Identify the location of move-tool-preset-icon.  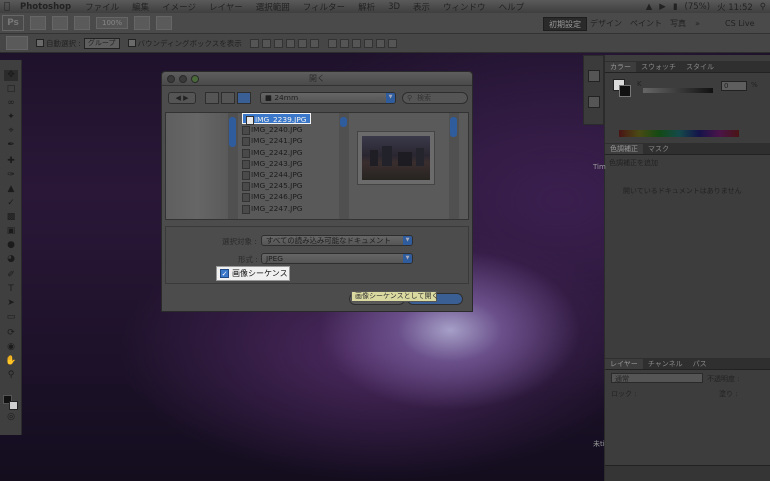
(17, 43).